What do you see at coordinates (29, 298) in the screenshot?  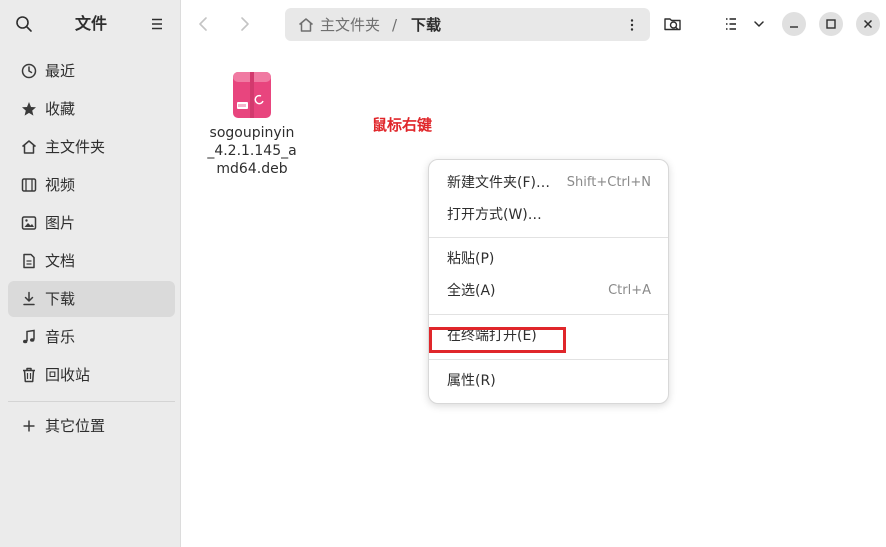 I see `download-icon` at bounding box center [29, 298].